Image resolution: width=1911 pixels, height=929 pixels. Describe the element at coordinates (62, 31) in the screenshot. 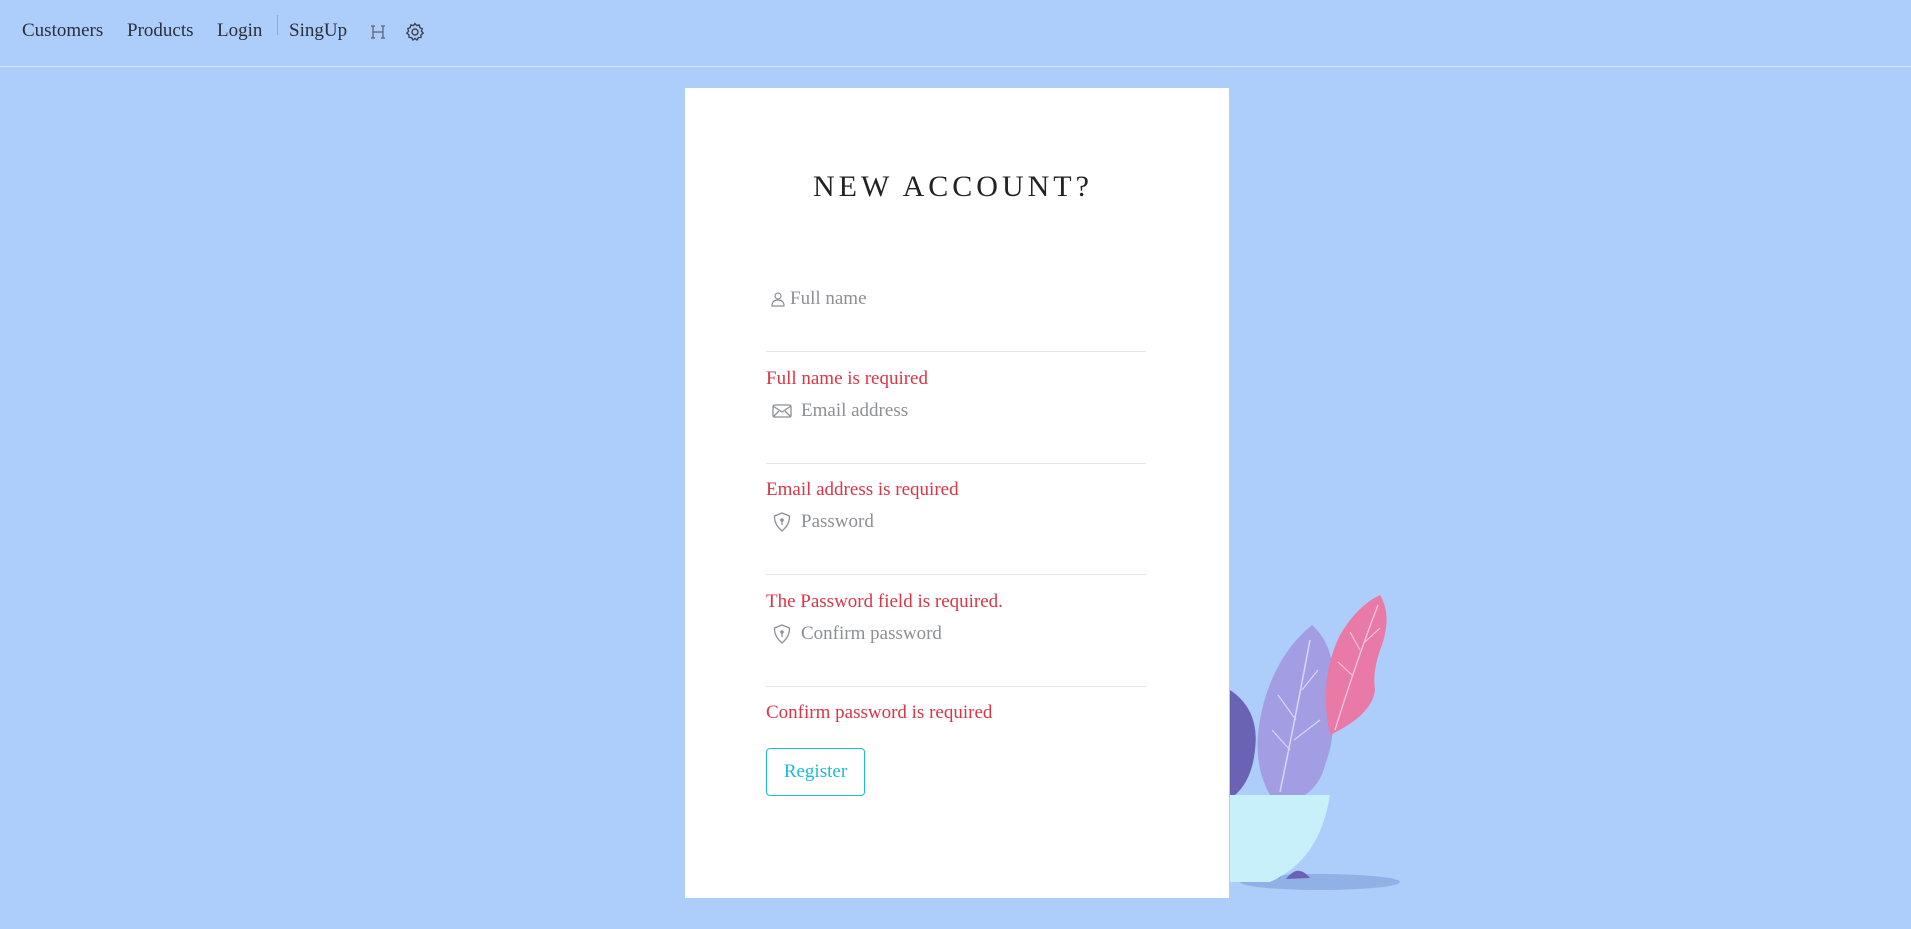

I see `nav-link-customers: Customers` at that location.